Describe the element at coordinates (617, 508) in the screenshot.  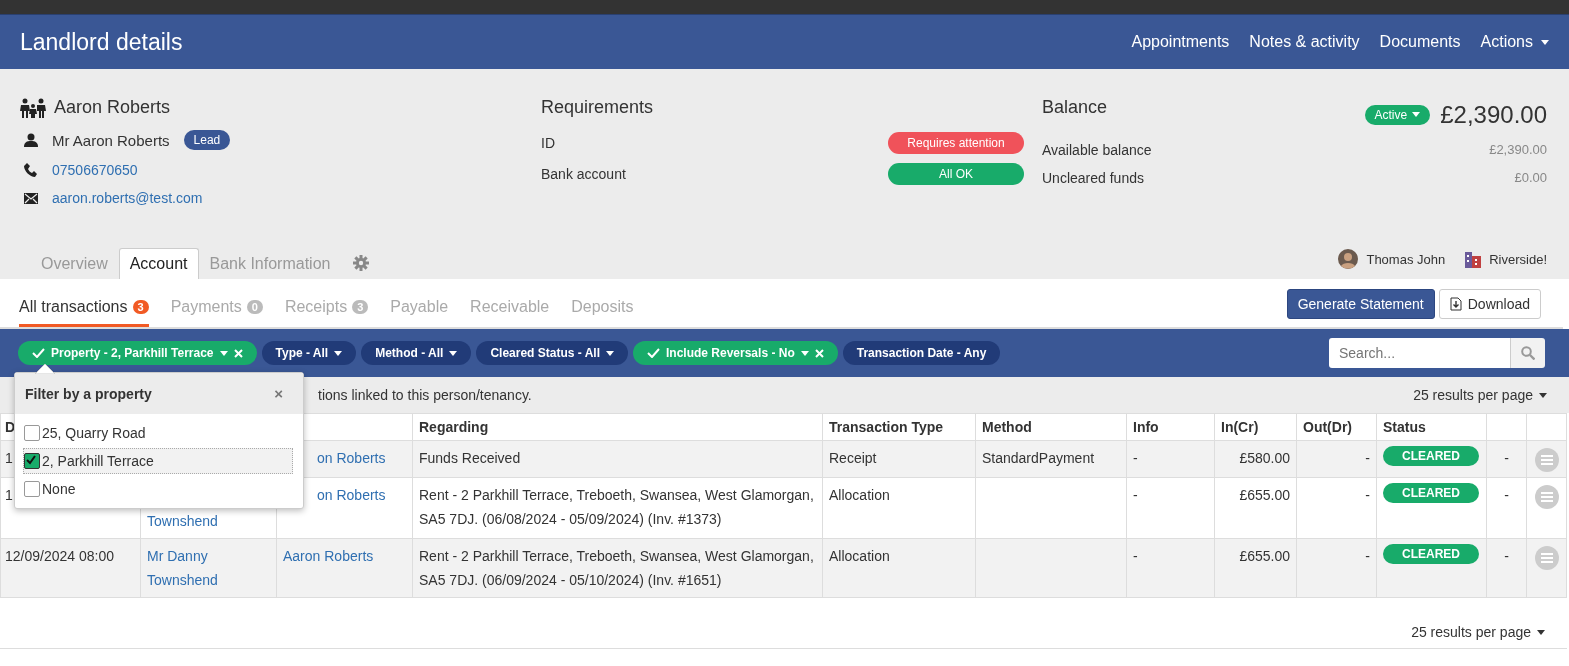
I see `table-cell: Rent - 2 Parkhill Terrace, Treboeth, Swansea, West Glamorgan, SA5 7DJ. (06/08/2024 - 05/09/2024) (Inv. #1373)` at that location.